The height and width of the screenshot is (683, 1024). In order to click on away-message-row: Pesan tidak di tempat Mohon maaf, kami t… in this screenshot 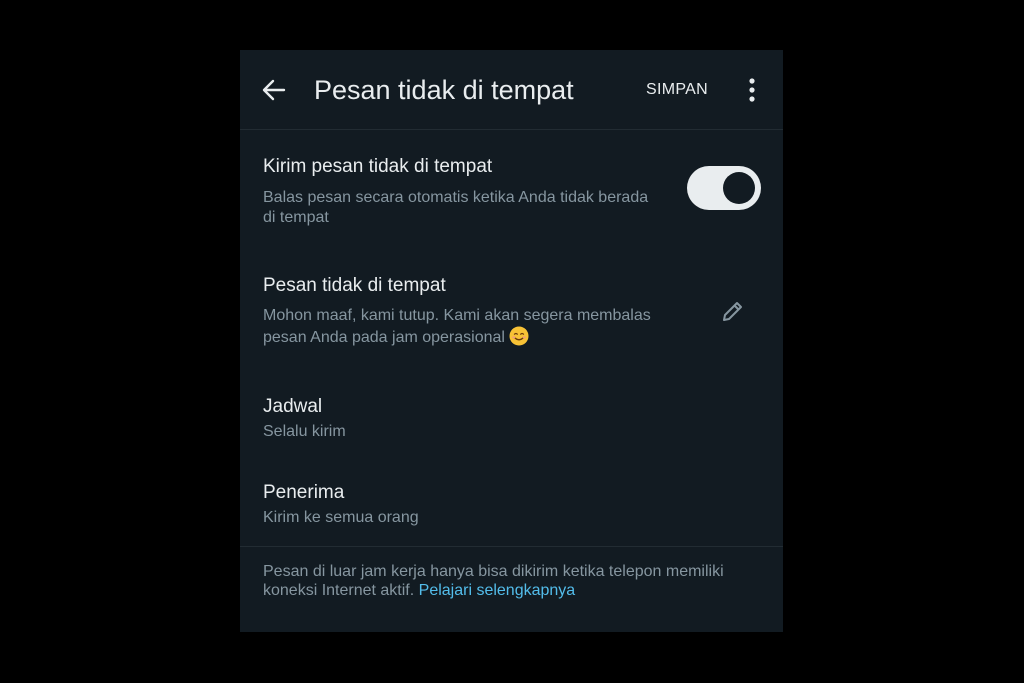, I will do `click(511, 316)`.